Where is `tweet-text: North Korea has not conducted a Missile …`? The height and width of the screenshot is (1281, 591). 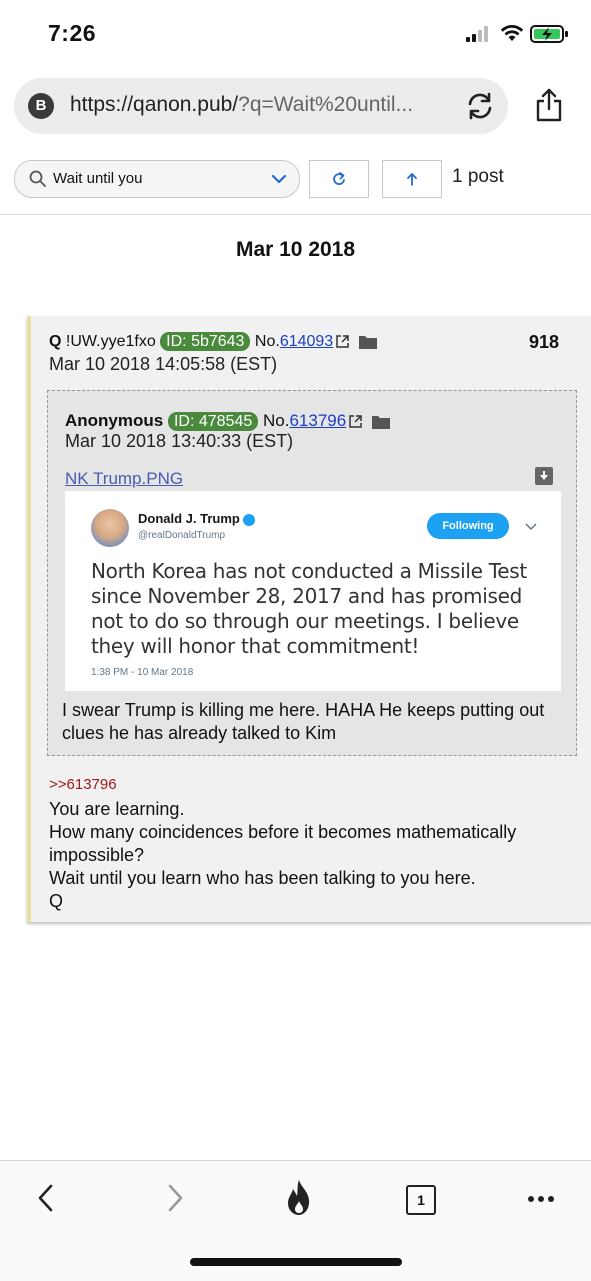
tweet-text: North Korea has not conducted a Missile … is located at coordinates (309, 608).